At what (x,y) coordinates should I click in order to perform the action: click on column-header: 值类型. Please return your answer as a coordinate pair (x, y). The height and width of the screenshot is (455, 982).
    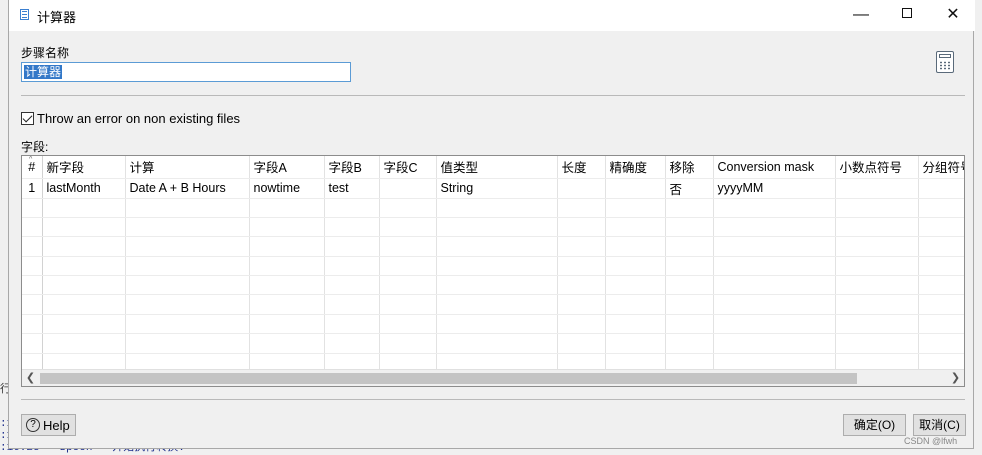
    Looking at the image, I should click on (497, 167).